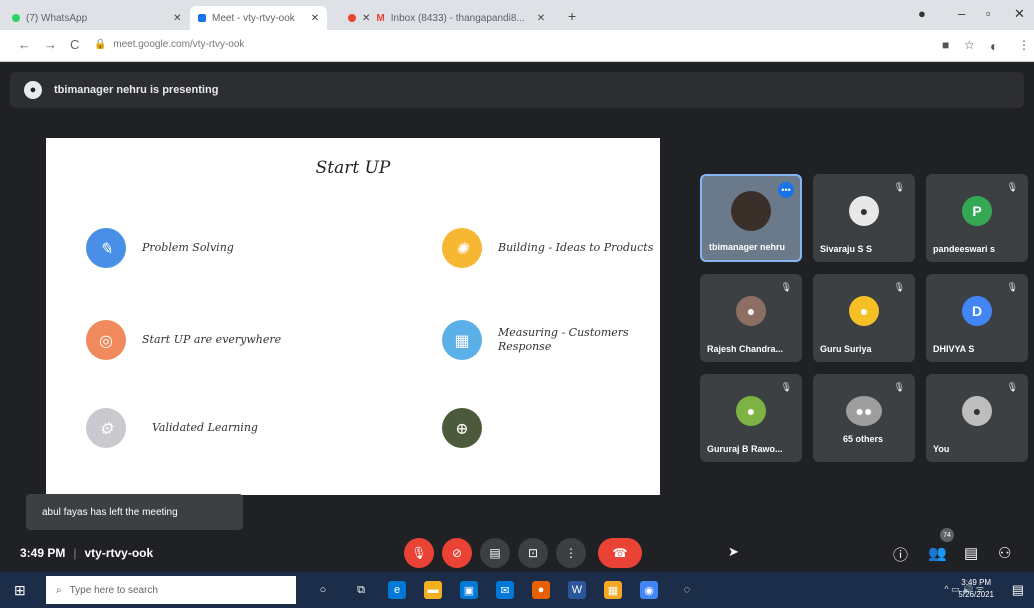 This screenshot has width=1034, height=608. What do you see at coordinates (50, 44) in the screenshot?
I see `forward-icon: →` at bounding box center [50, 44].